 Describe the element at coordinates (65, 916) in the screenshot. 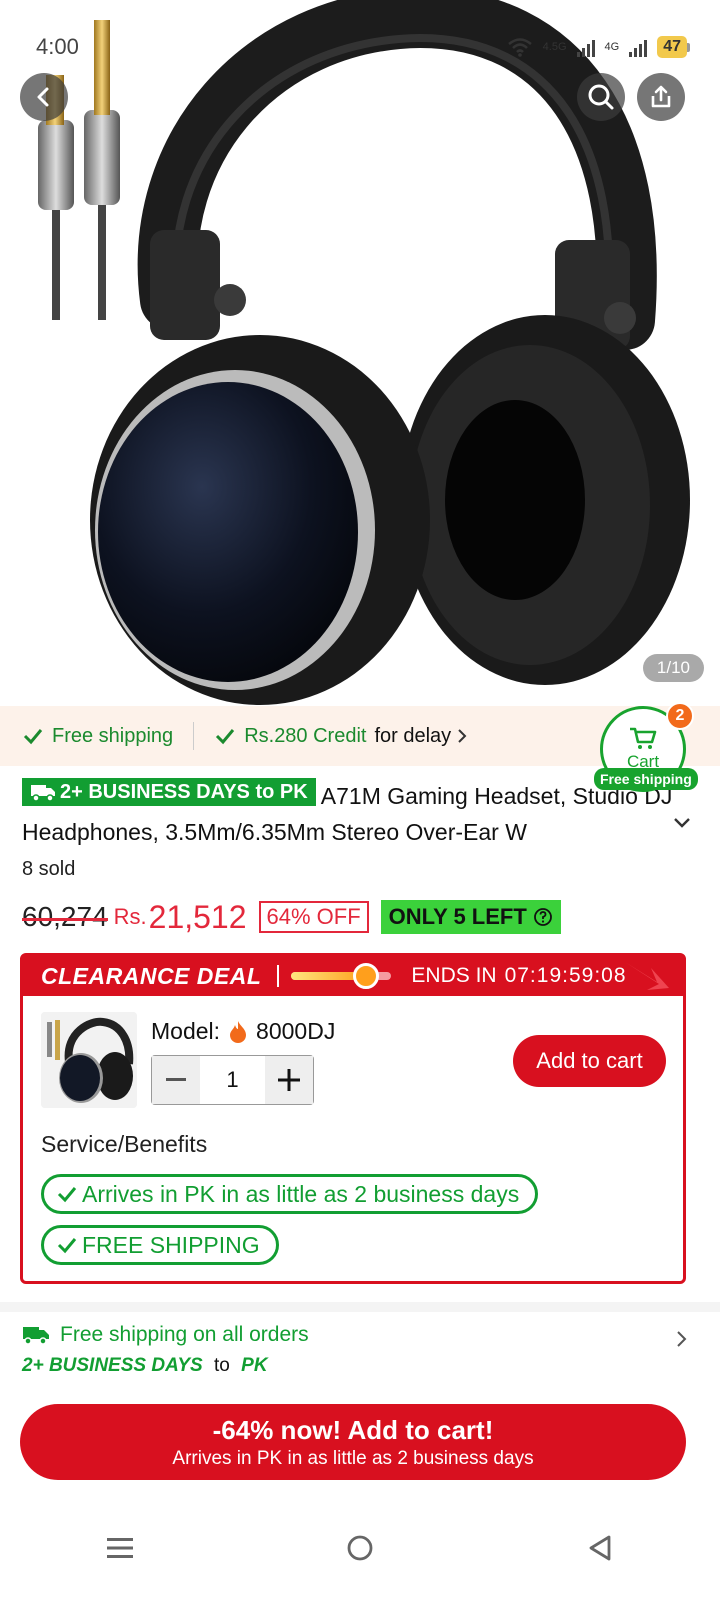

I see `original-price: 60,274` at that location.